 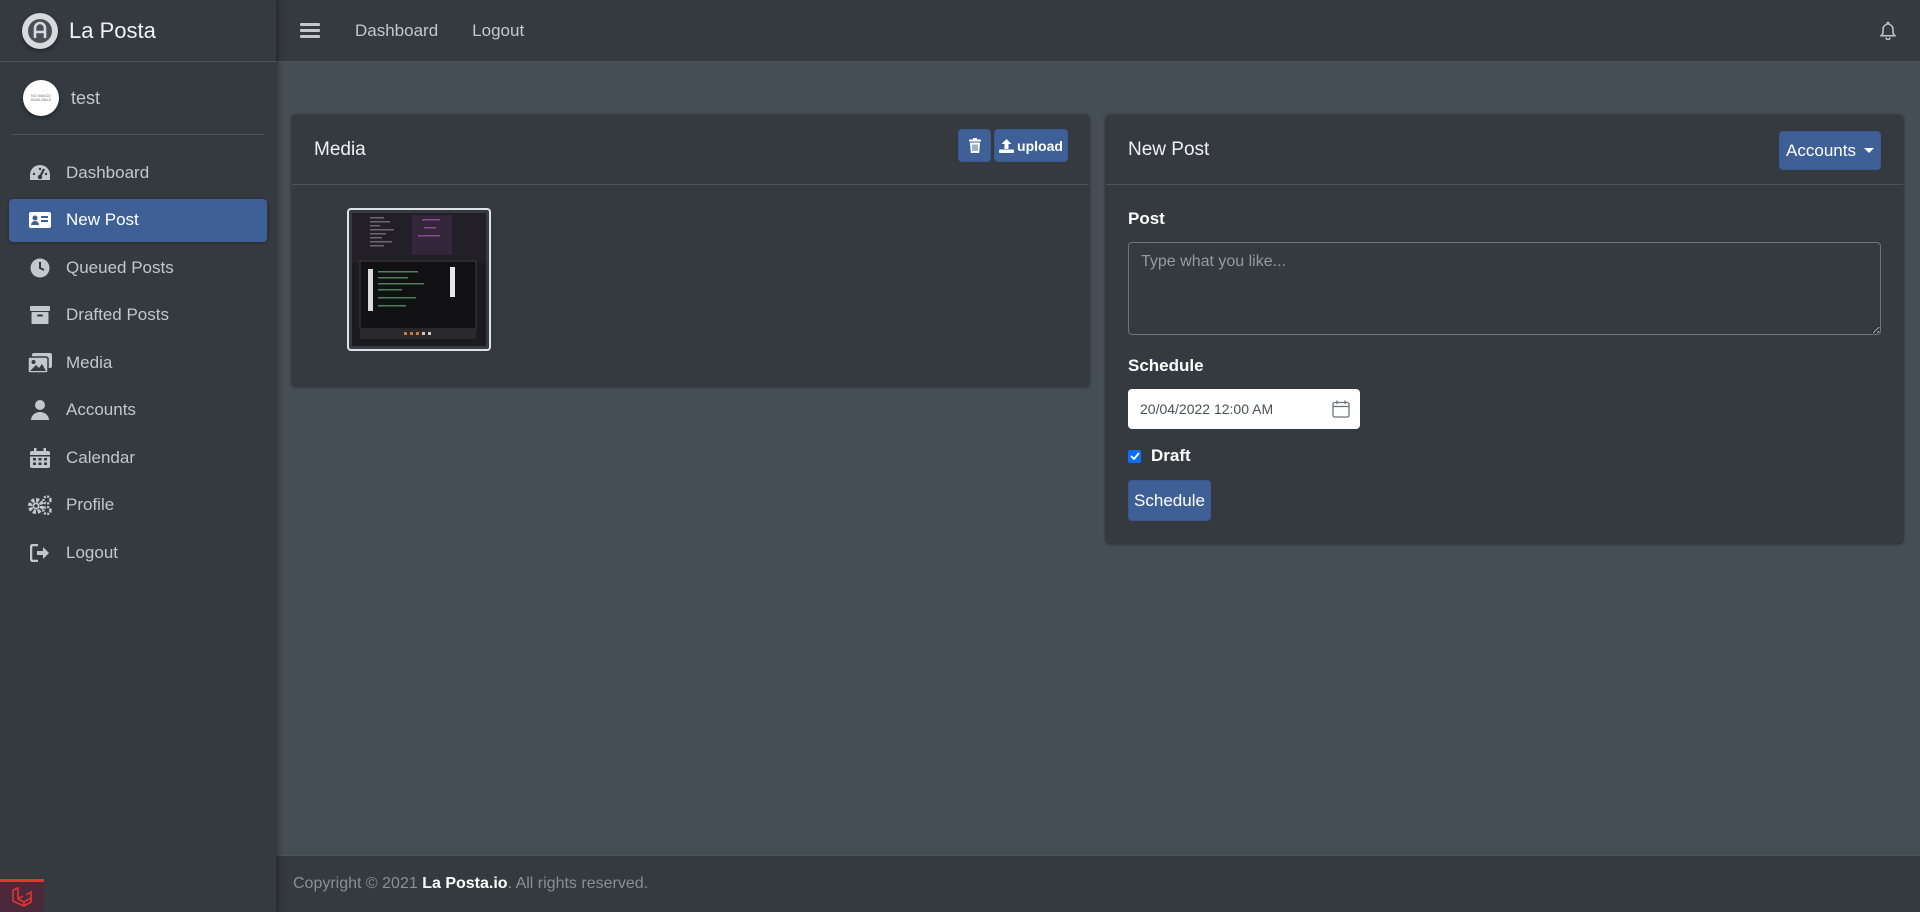 I want to click on upload-label: upload, so click(x=1040, y=145).